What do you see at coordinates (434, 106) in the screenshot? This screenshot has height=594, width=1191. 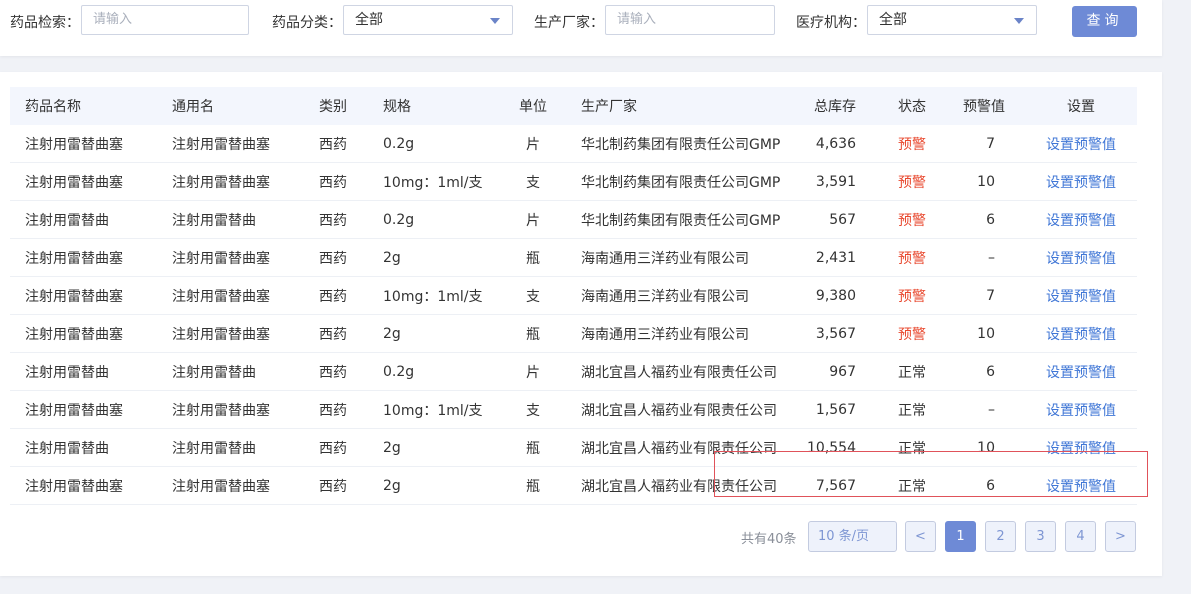 I see `column-header: 规格` at bounding box center [434, 106].